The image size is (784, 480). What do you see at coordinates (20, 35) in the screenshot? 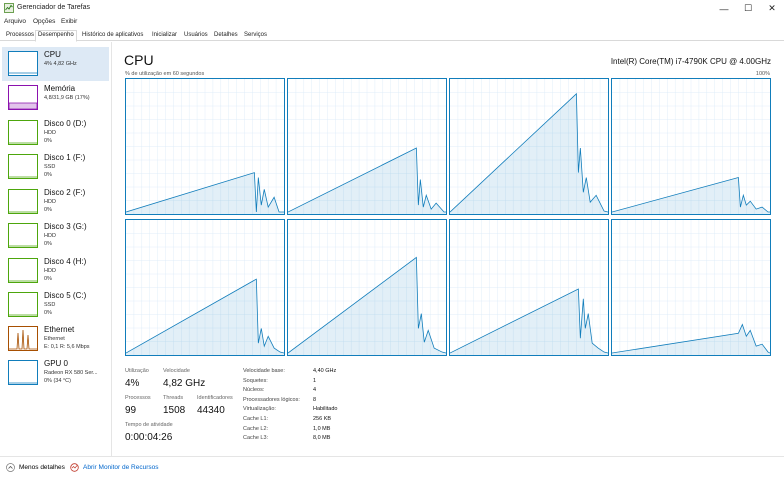
I see `tab-processos: Processos` at bounding box center [20, 35].